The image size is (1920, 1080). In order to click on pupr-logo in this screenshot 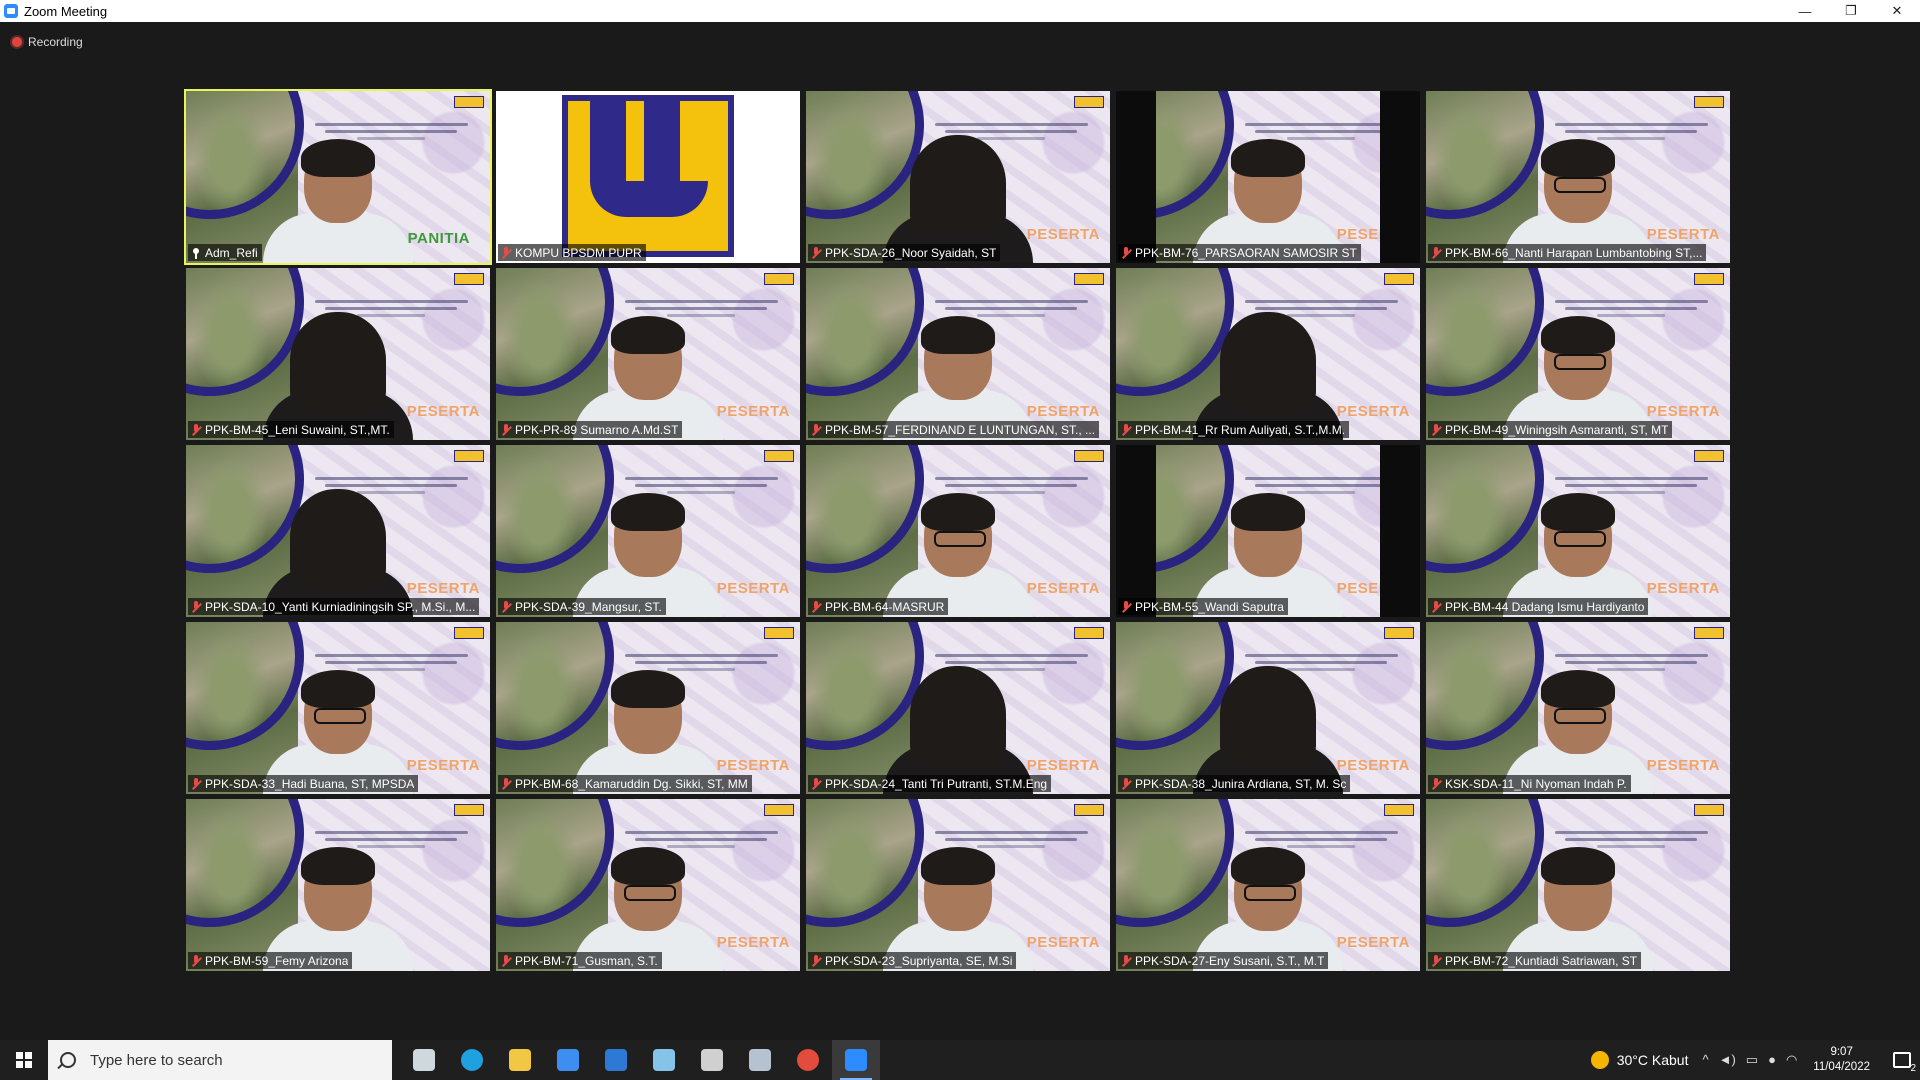, I will do `click(648, 176)`.